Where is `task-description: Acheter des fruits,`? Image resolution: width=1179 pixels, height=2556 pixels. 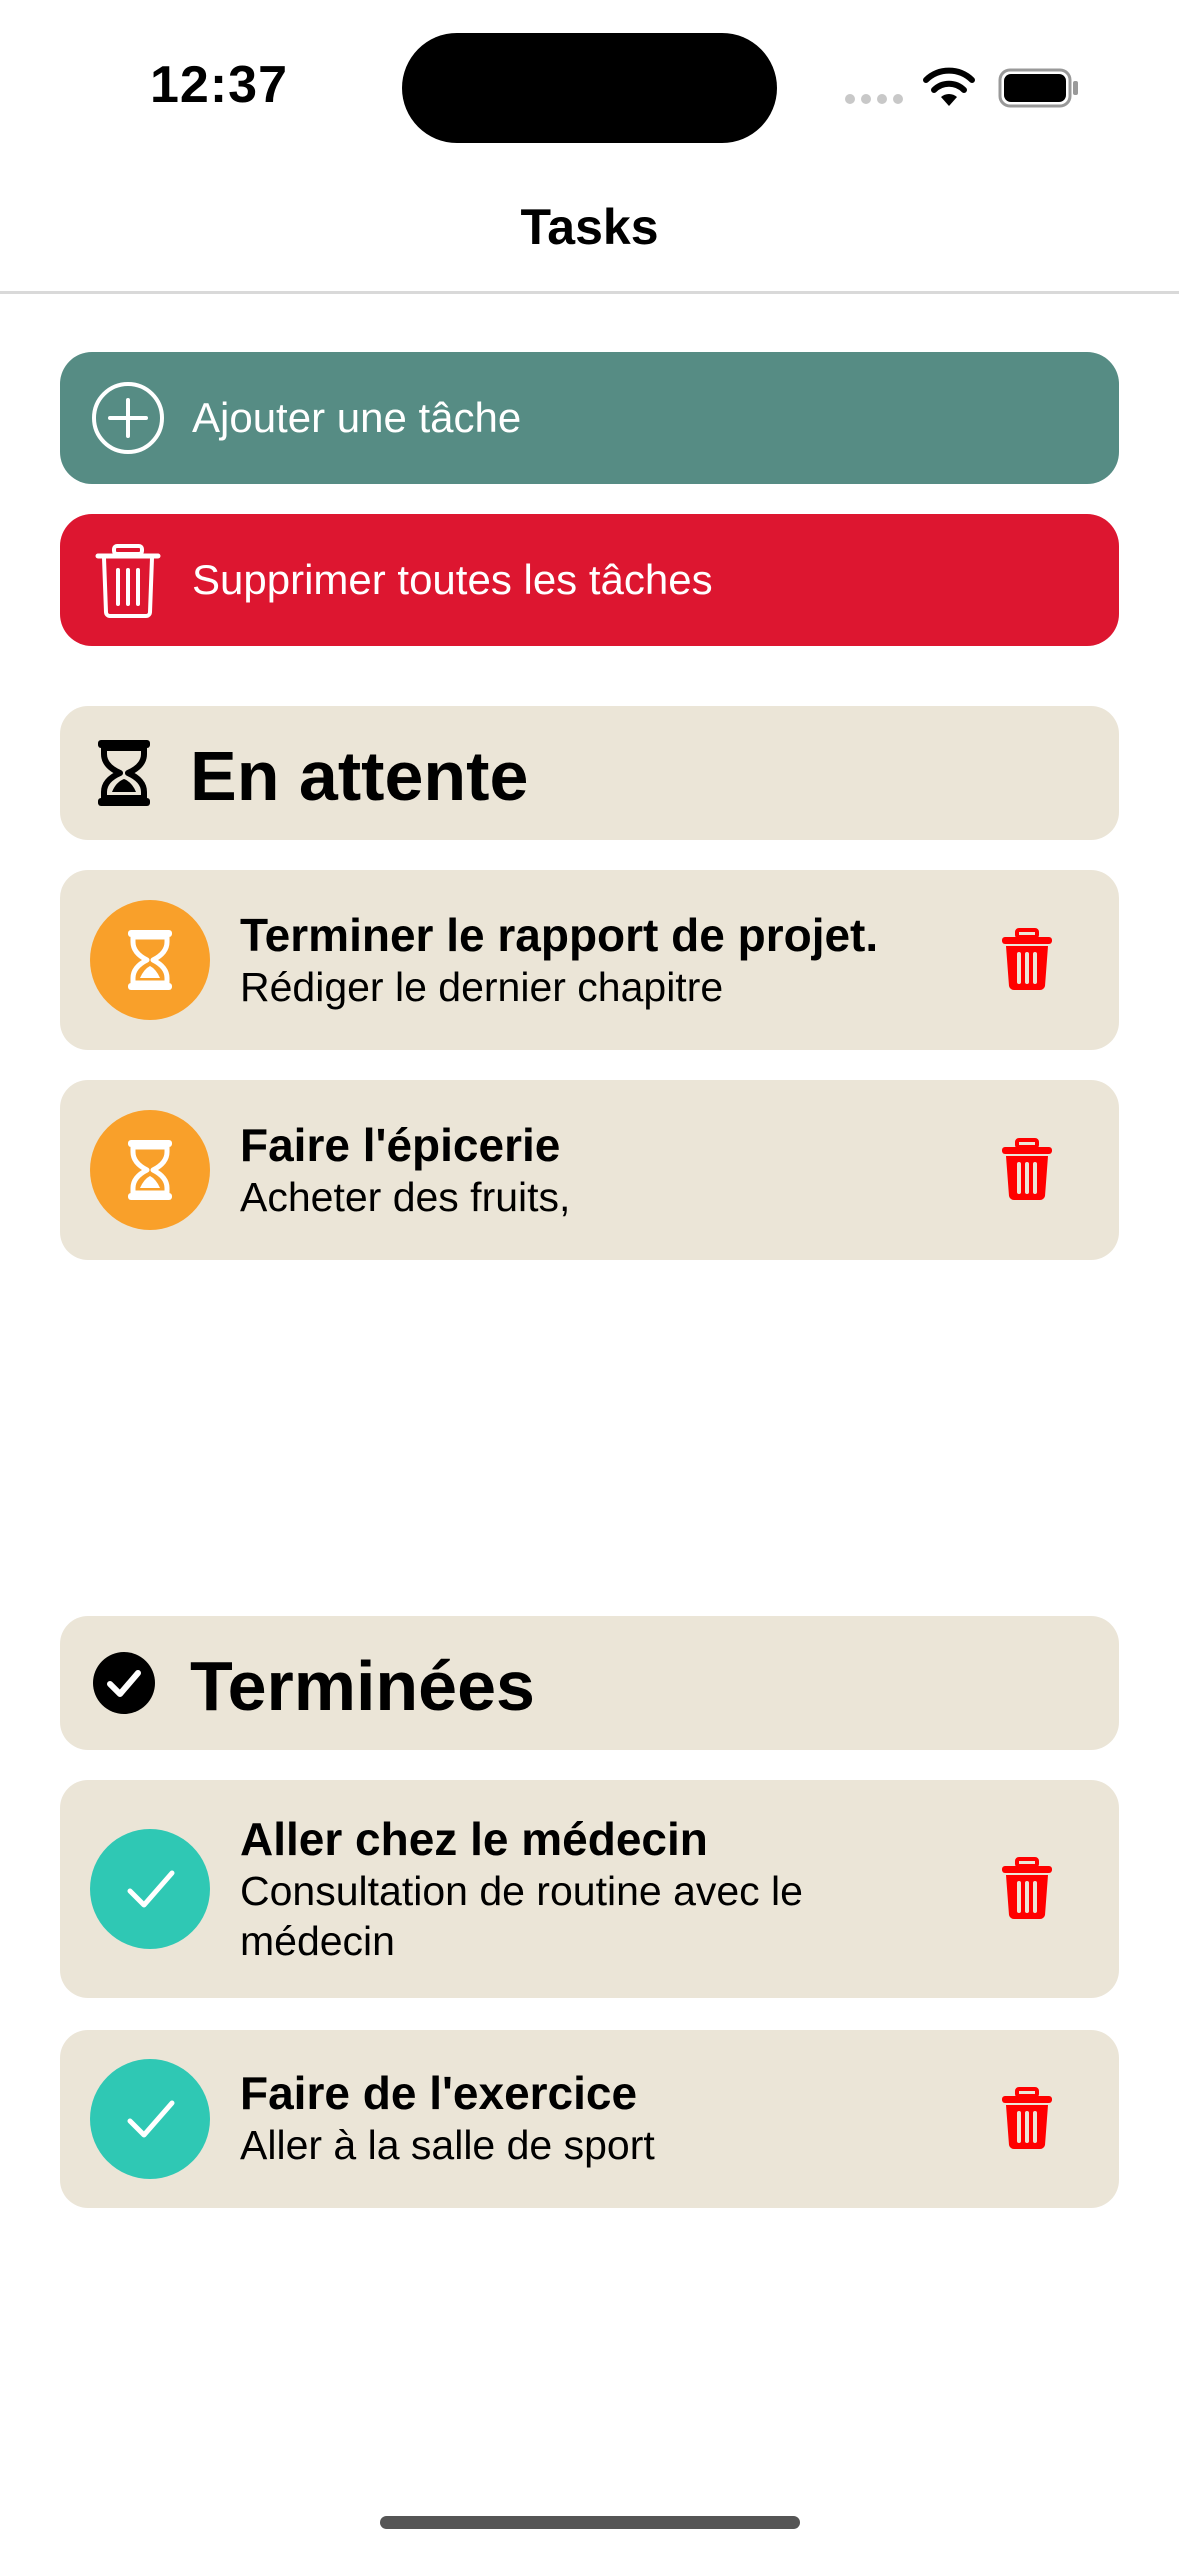 task-description: Acheter des fruits, is located at coordinates (405, 1197).